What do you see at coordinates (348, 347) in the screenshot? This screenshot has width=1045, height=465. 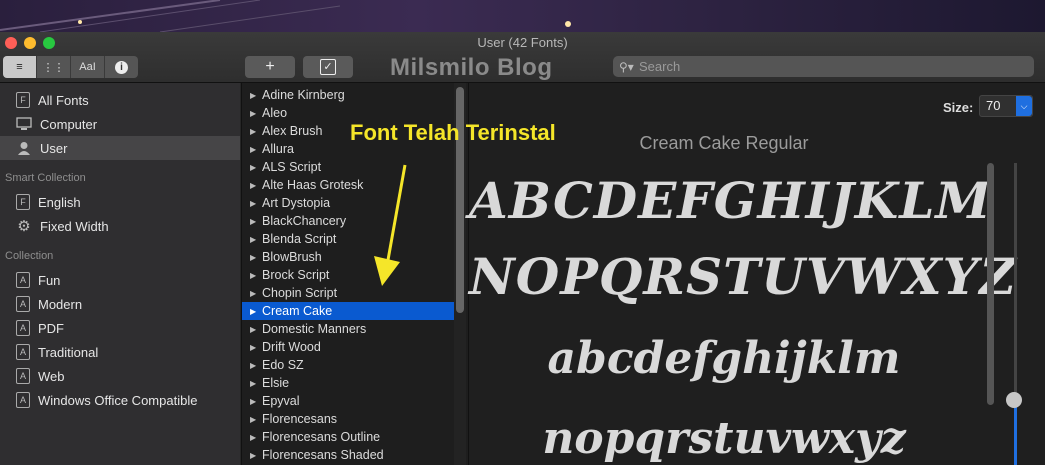 I see `list-item: ▶ Drift Wood` at bounding box center [348, 347].